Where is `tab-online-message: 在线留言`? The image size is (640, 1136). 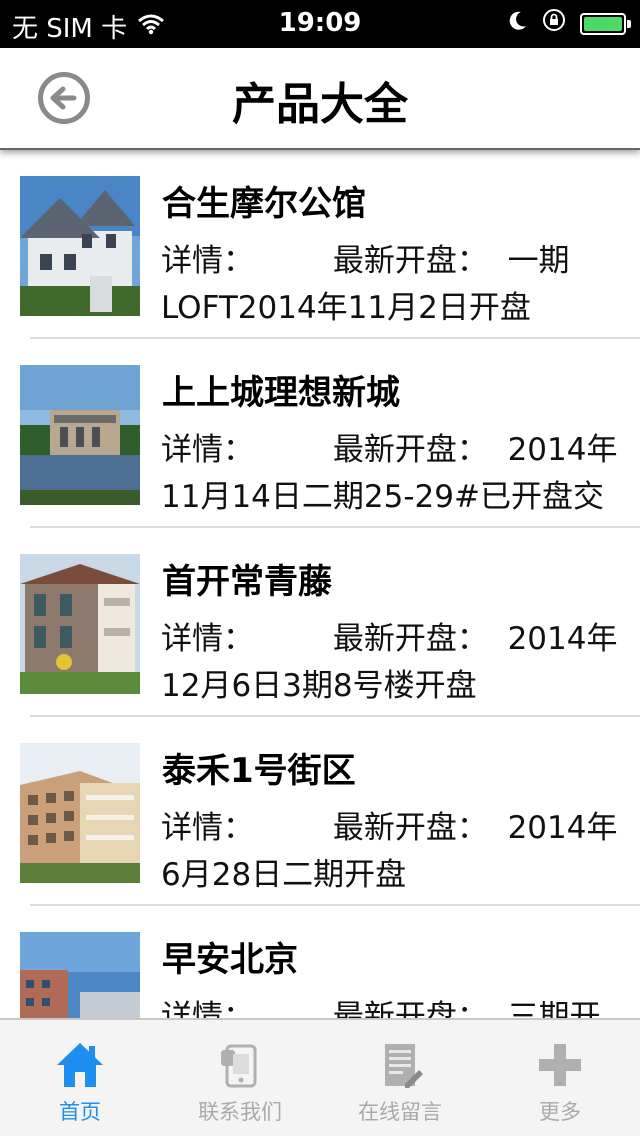 tab-online-message: 在线留言 is located at coordinates (400, 1078).